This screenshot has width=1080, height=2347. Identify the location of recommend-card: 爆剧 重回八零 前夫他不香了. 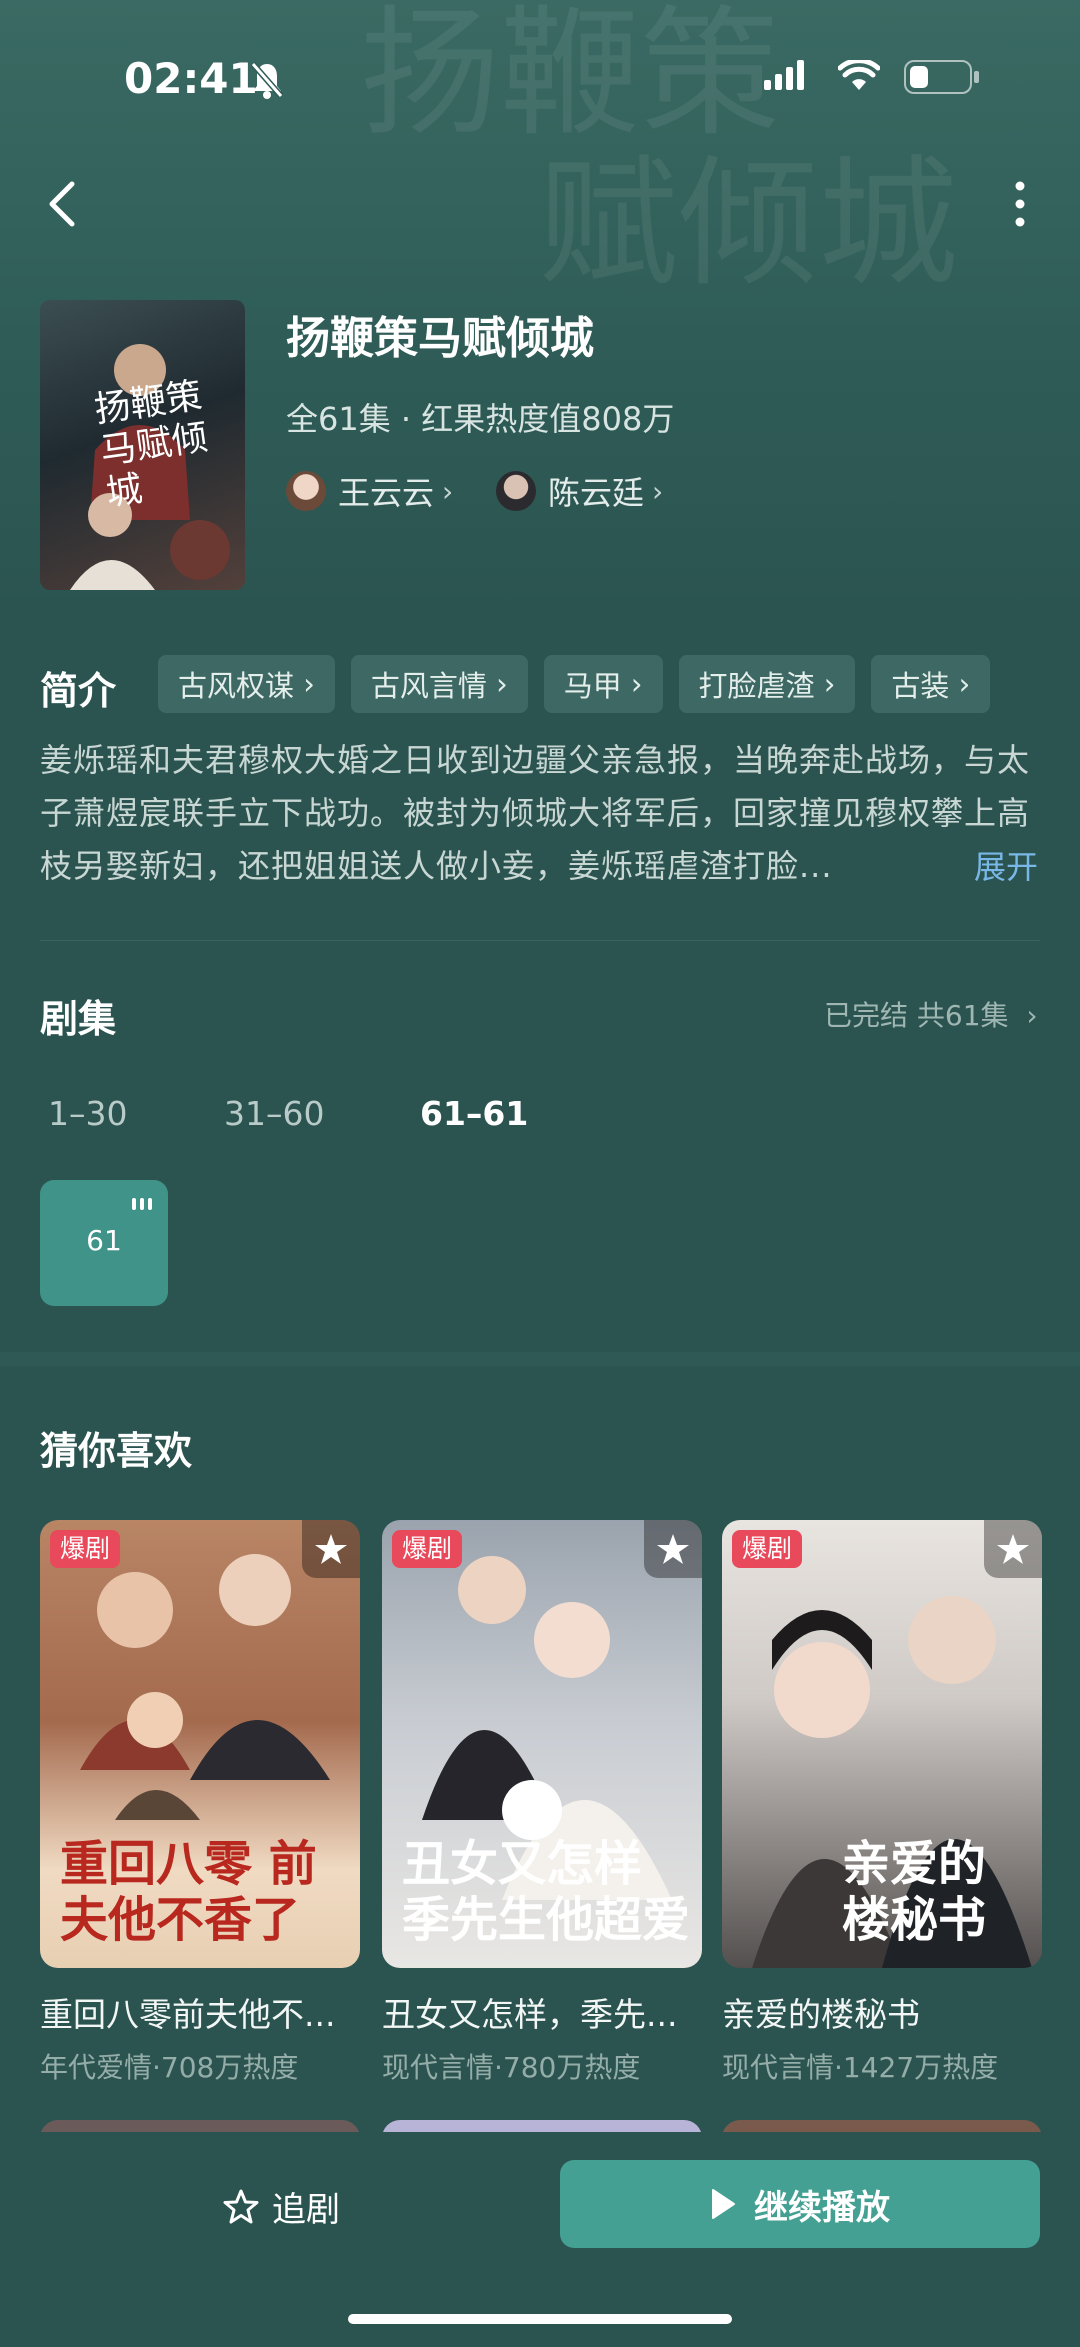
(200, 1744).